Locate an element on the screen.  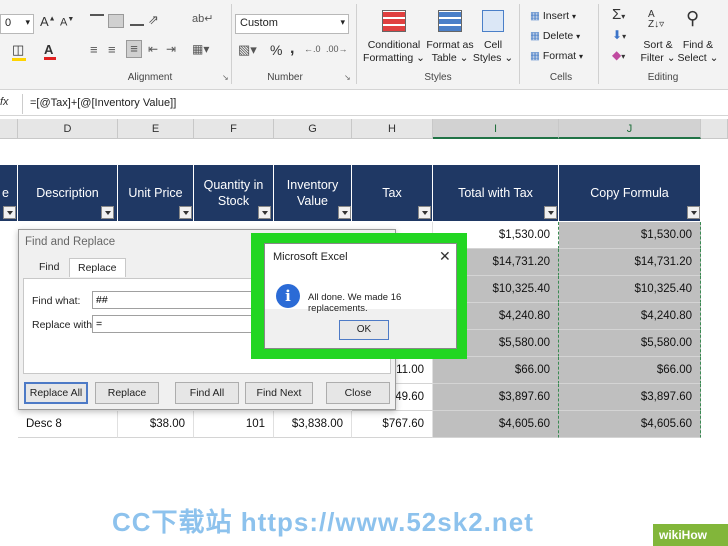
decrease-decimal-icon: .00→ is located at coordinates (337, 49).